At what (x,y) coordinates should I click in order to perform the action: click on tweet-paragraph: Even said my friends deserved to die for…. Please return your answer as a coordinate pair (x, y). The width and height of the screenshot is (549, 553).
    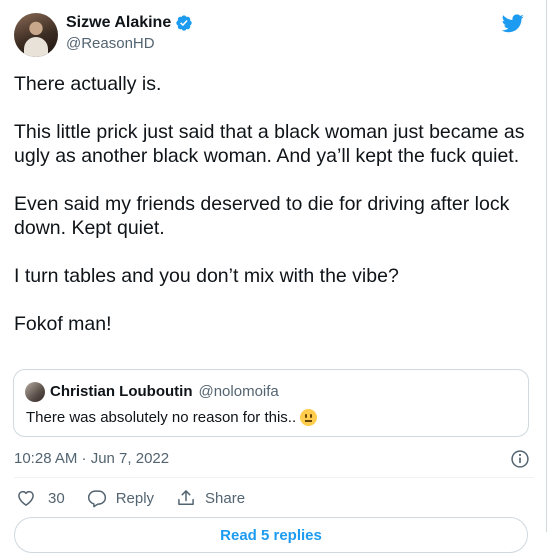
    Looking at the image, I should click on (262, 216).